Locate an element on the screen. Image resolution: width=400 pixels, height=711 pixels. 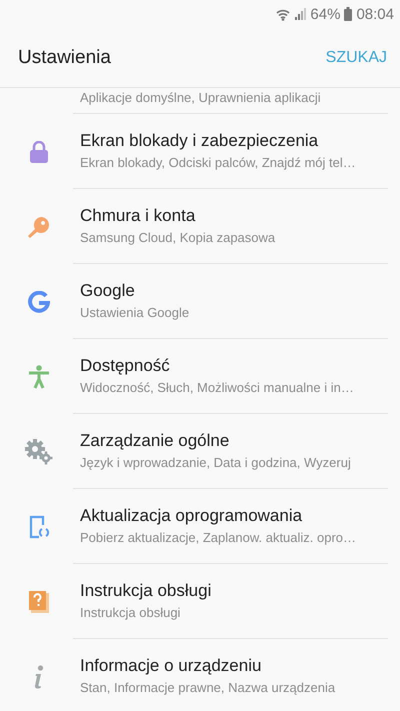
settings-item: Instrukcja obsługi Instrukcja obsługi is located at coordinates (200, 601).